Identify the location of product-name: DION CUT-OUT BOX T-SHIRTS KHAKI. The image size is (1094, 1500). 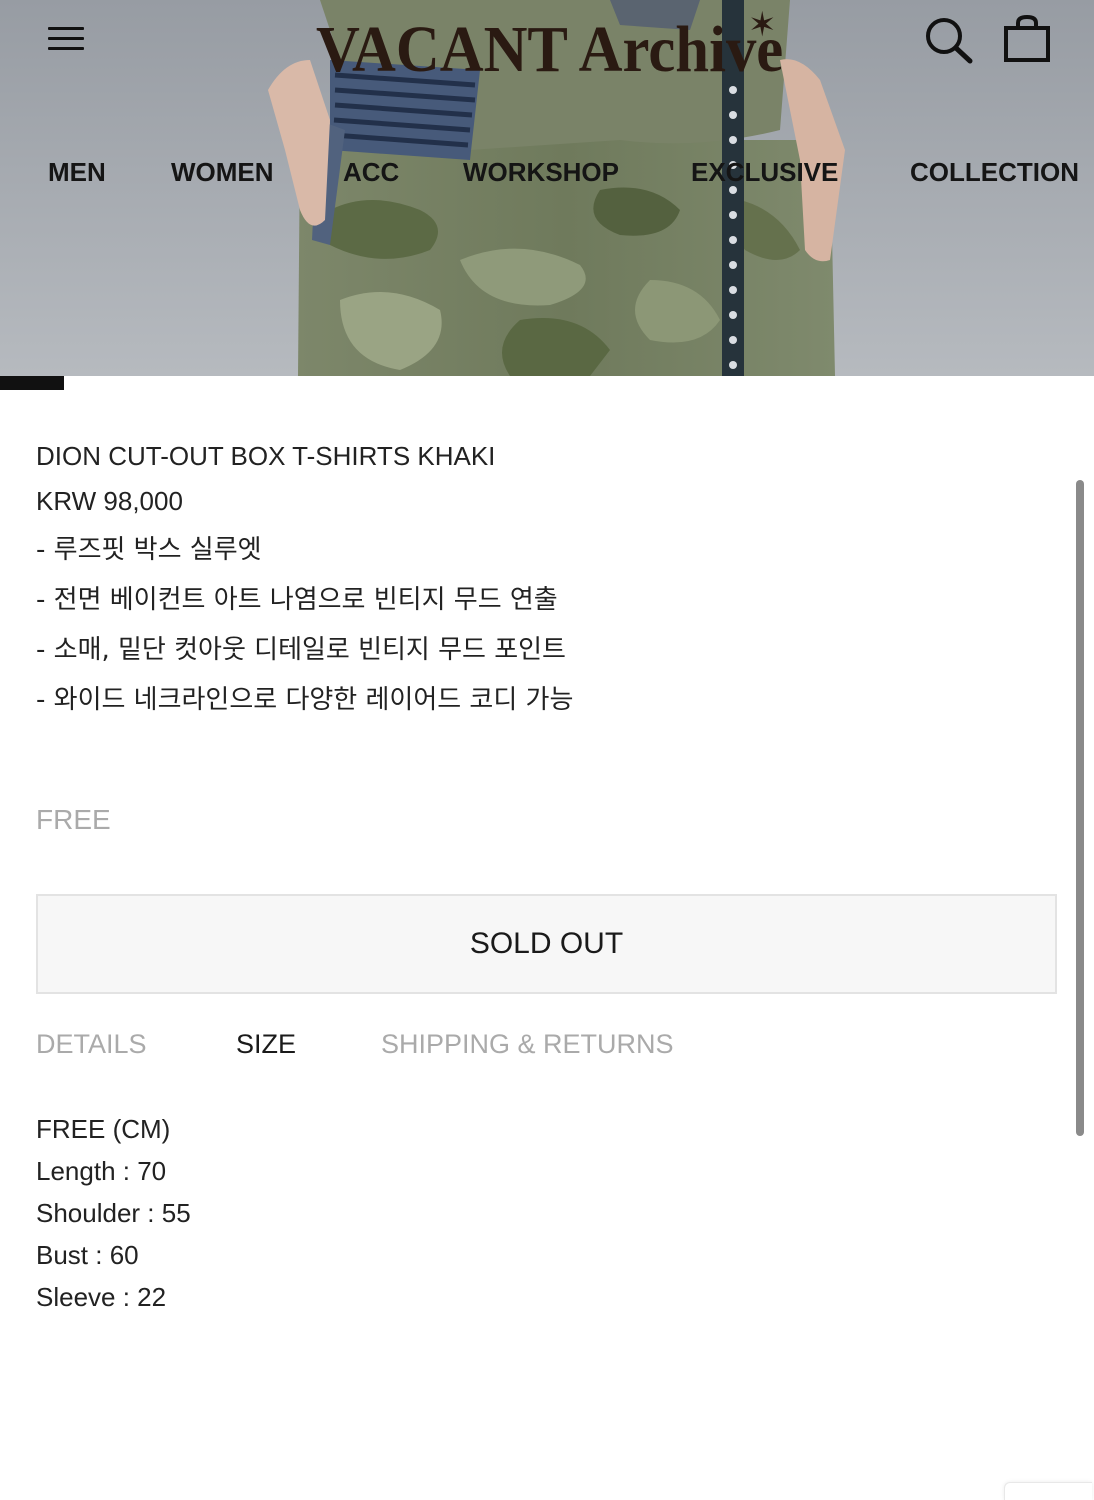
(266, 456).